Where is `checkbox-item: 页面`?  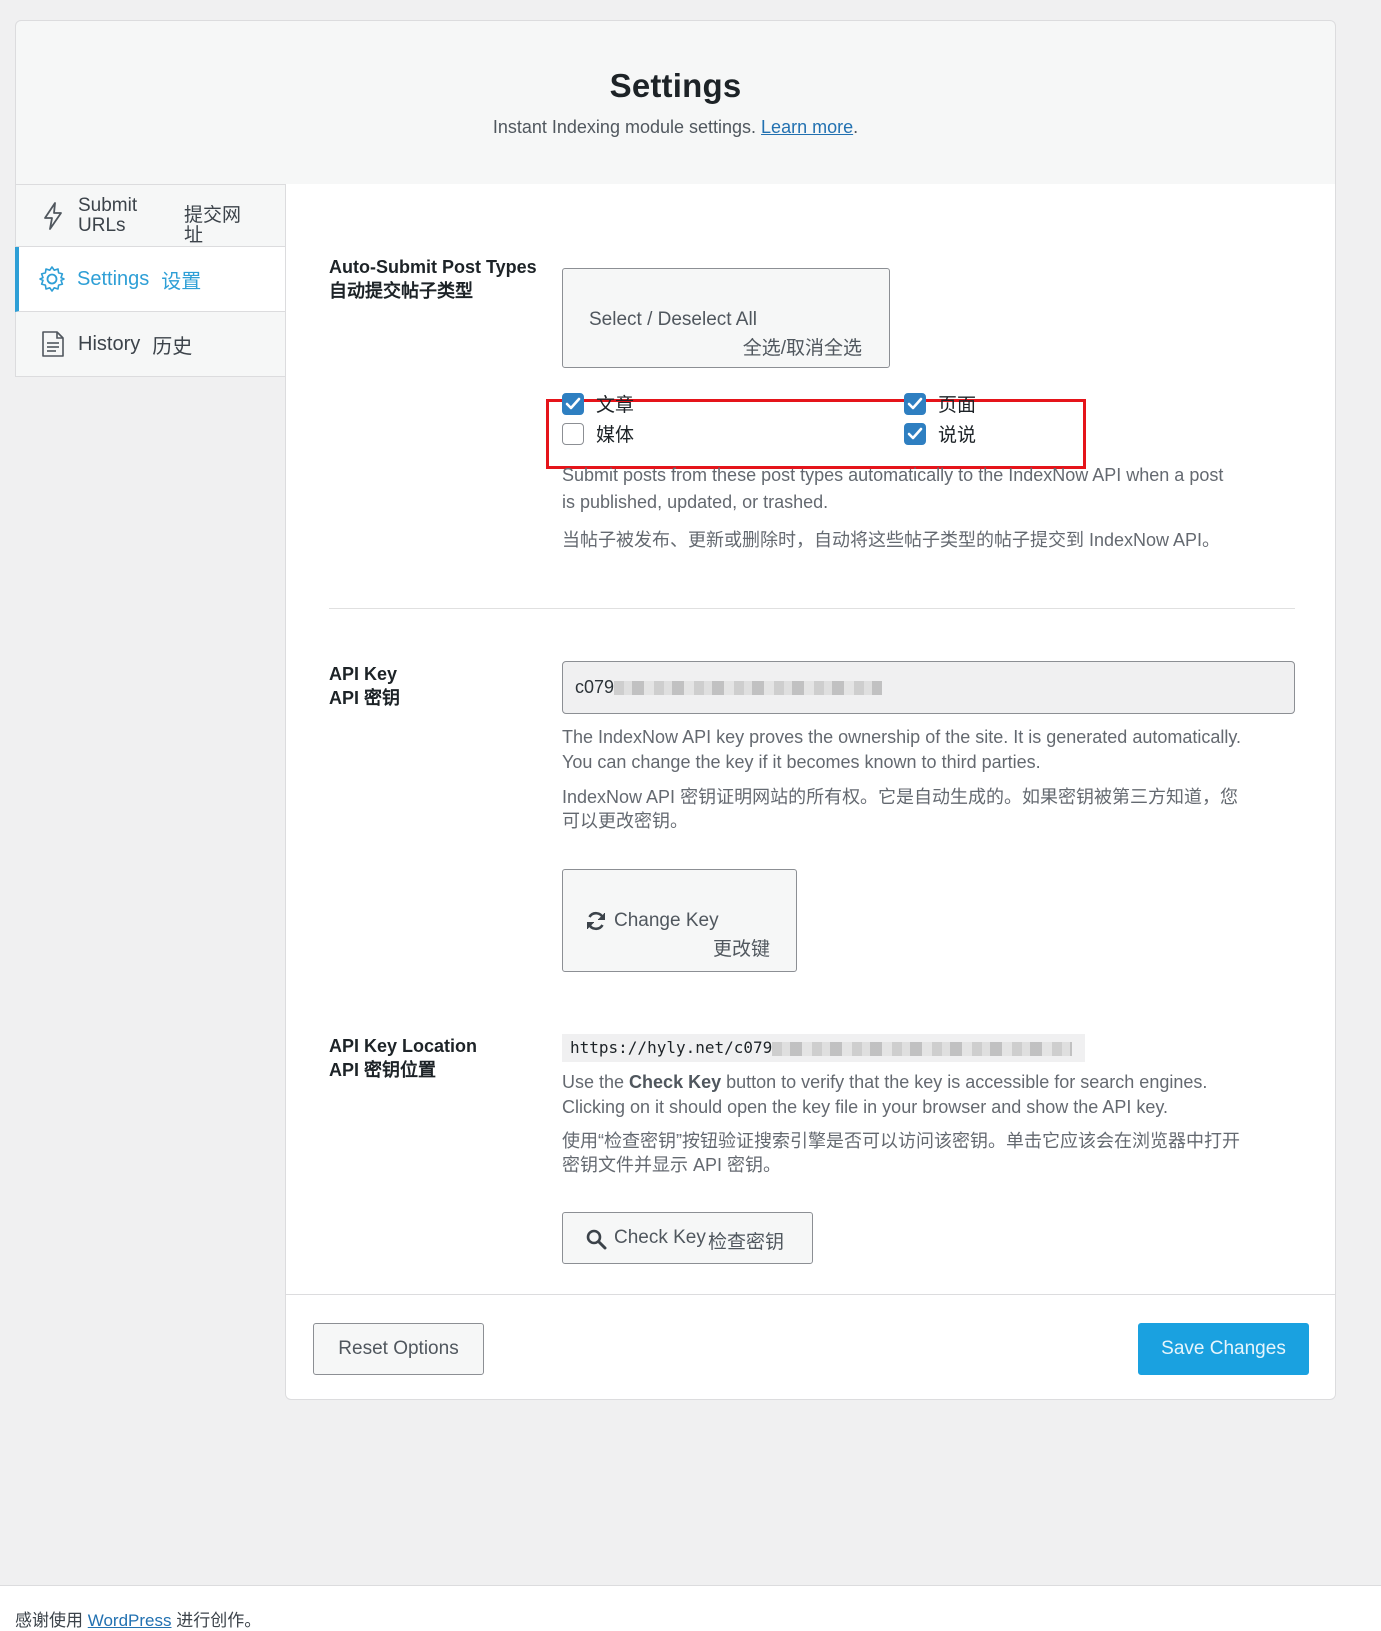
checkbox-item: 页面 is located at coordinates (940, 403).